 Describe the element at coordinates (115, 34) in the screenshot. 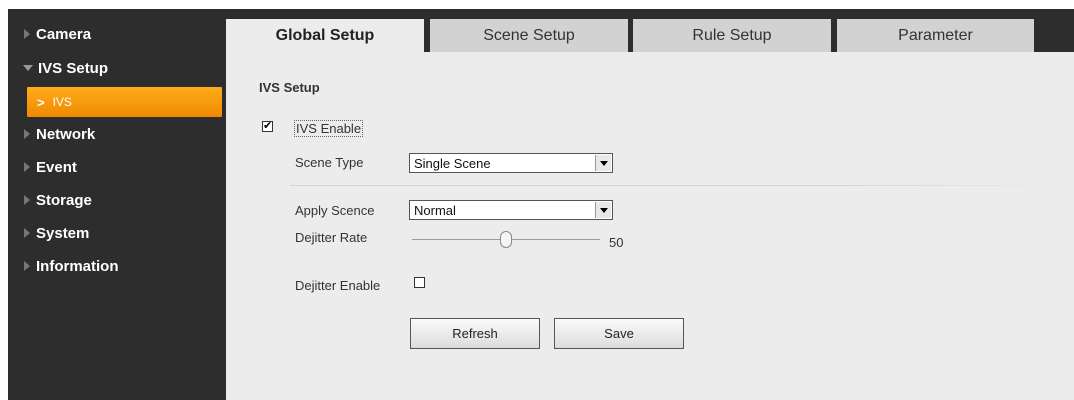

I see `sidebar-item-camera: Camera` at that location.